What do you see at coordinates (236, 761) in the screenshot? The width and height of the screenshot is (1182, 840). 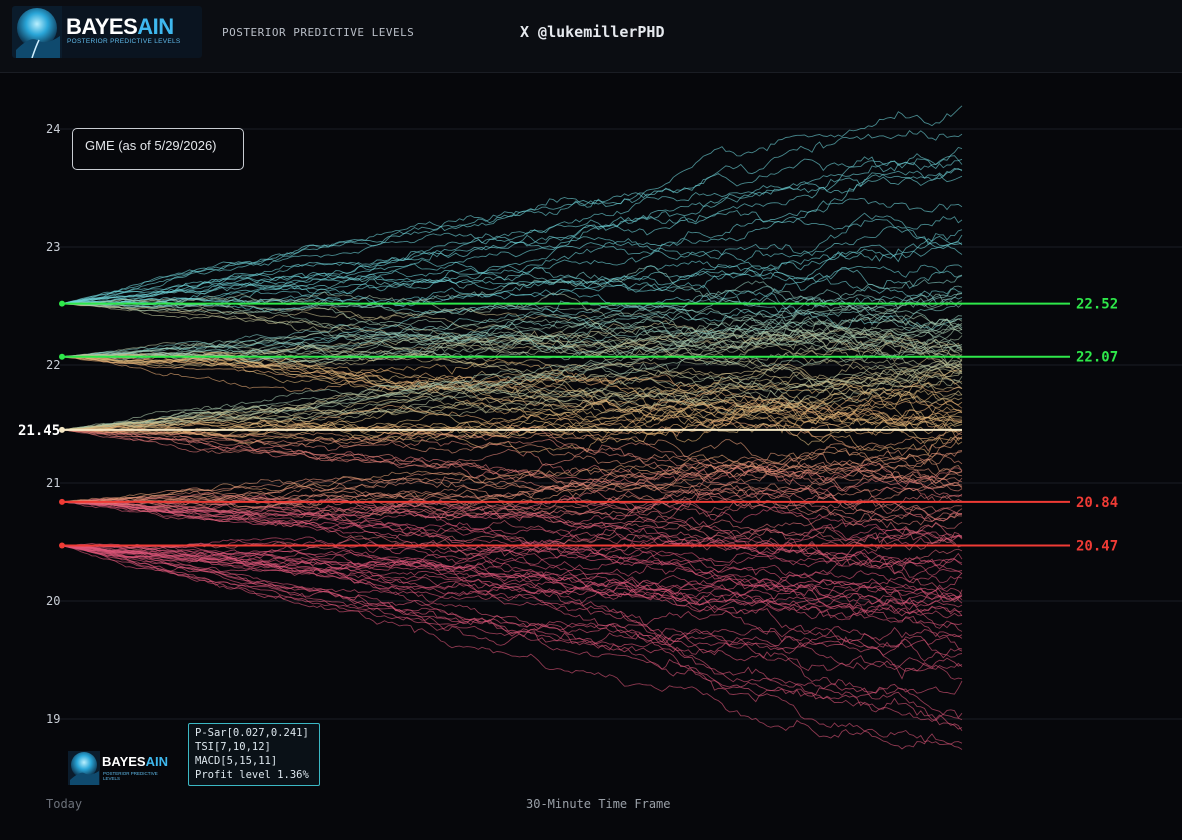 I see `info-line-macd: MACD[5,15,11]` at bounding box center [236, 761].